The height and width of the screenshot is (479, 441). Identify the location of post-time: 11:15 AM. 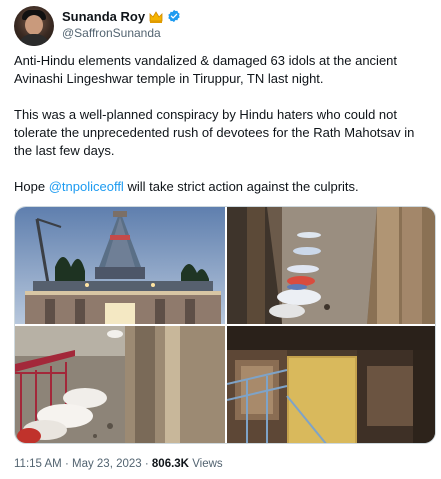
(38, 464).